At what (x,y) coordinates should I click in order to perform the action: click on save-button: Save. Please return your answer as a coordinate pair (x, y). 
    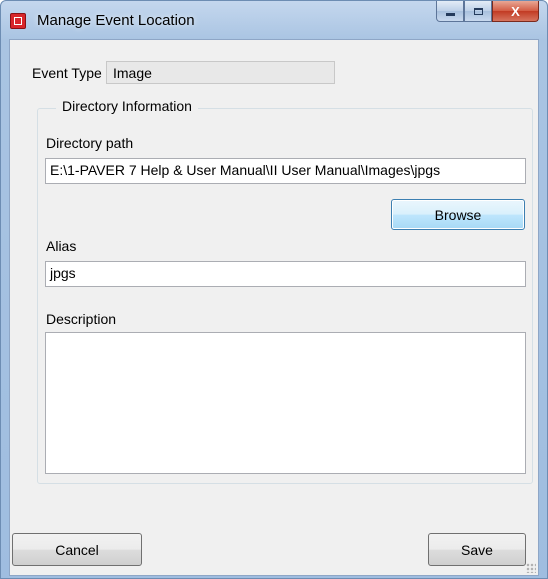
    Looking at the image, I should click on (477, 549).